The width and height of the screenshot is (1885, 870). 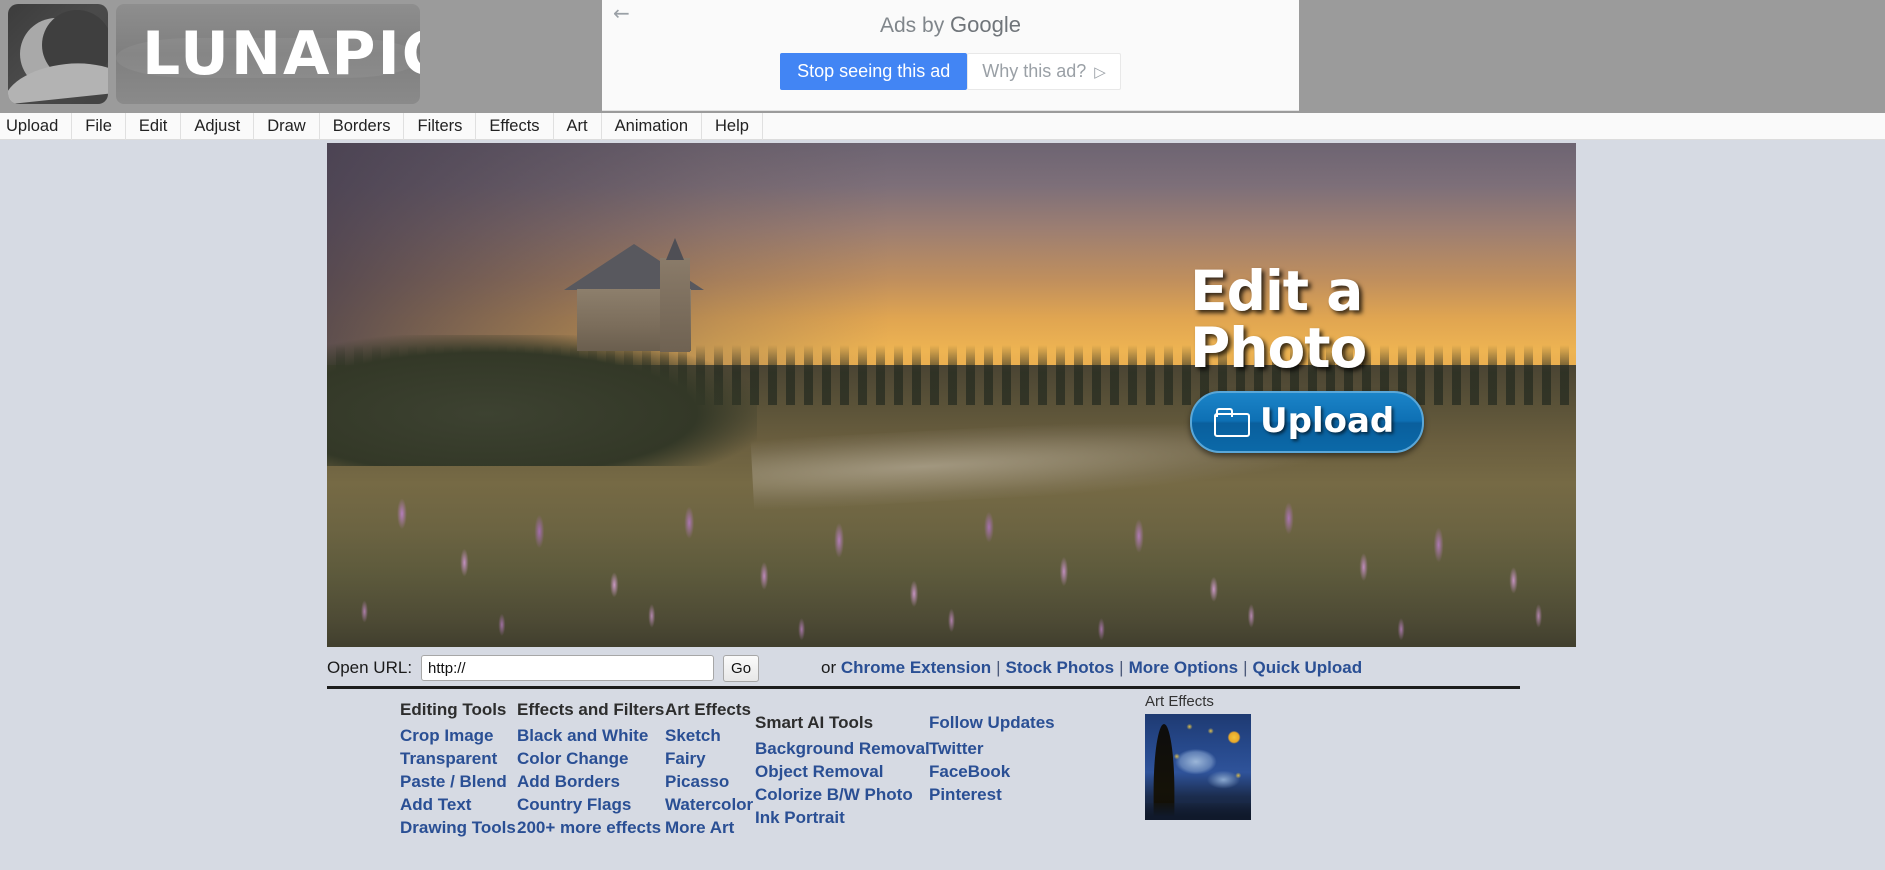 I want to click on footer-heading-smart-ai-tools: Smart AI Tools, so click(x=814, y=722).